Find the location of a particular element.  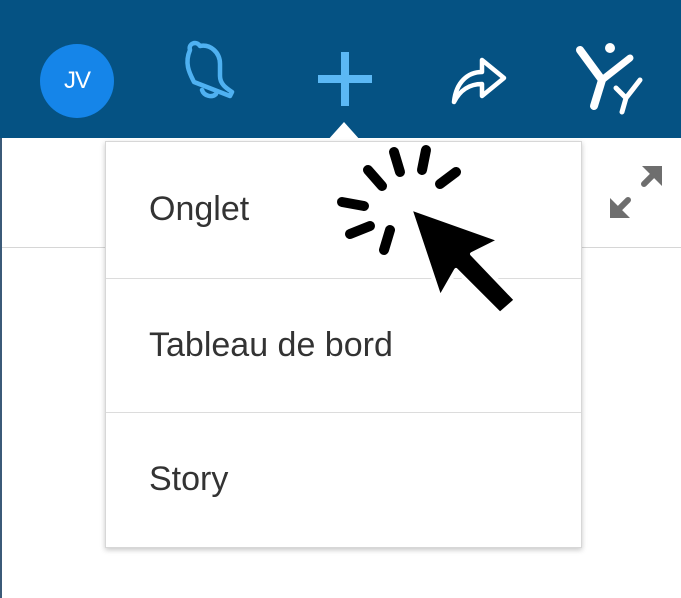

plus-icon is located at coordinates (345, 79).